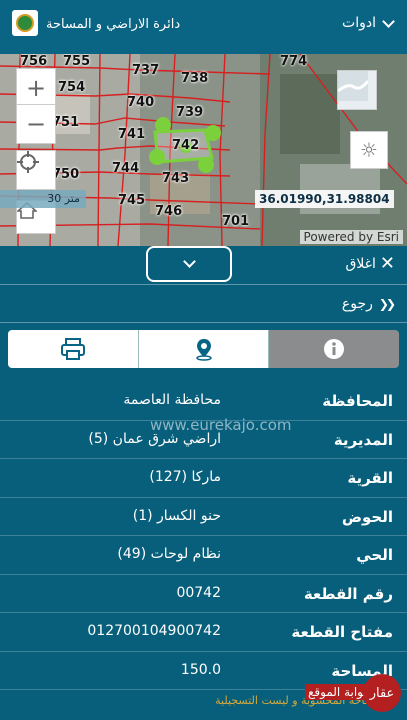 The image size is (407, 720). I want to click on brand-badge: بوابة الموقع عقار, so click(353, 694).